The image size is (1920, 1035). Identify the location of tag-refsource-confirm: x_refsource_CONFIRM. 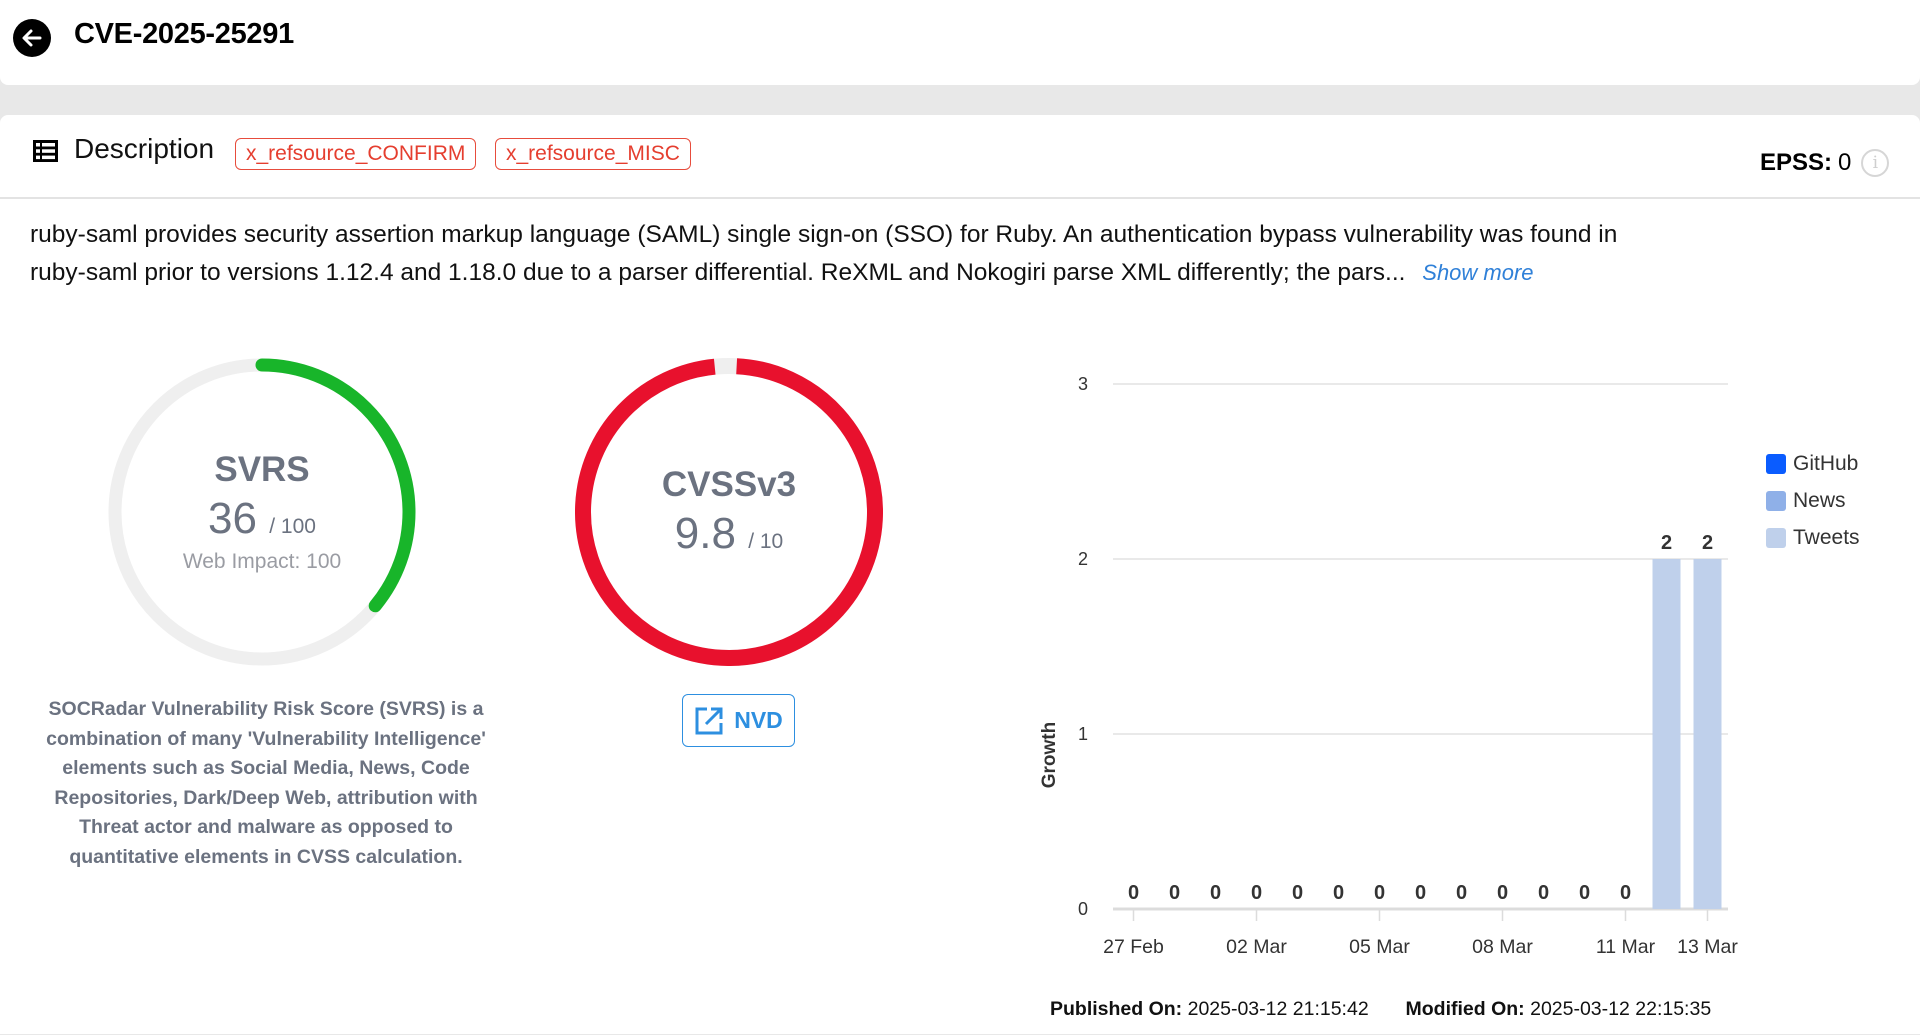
(356, 154).